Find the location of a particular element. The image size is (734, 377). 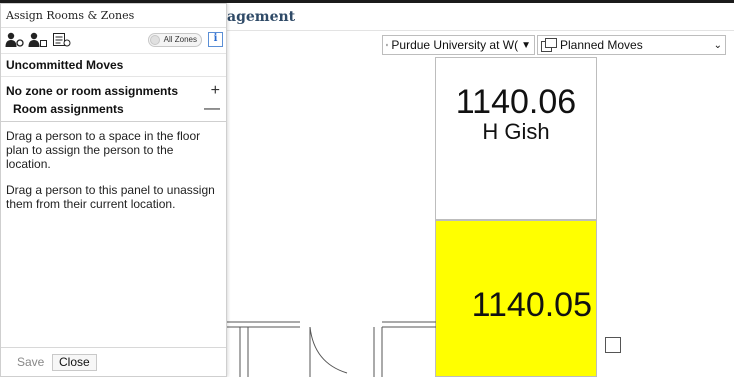

room-number: 1140.06 is located at coordinates (516, 102).